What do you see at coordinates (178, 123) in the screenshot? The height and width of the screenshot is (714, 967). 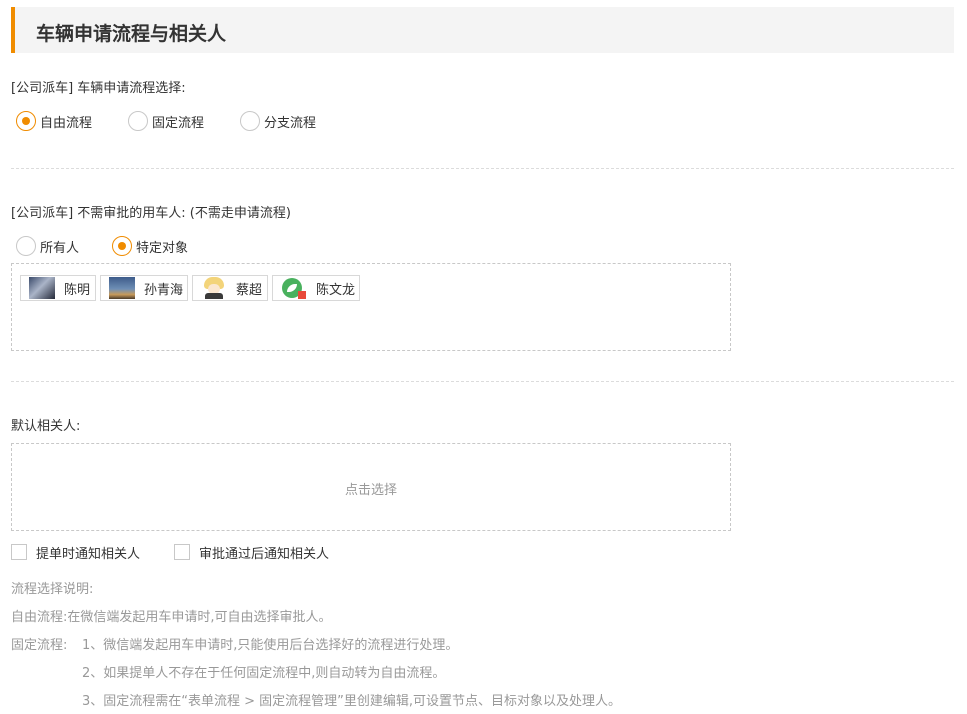 I see `radio-label: 固定流程` at bounding box center [178, 123].